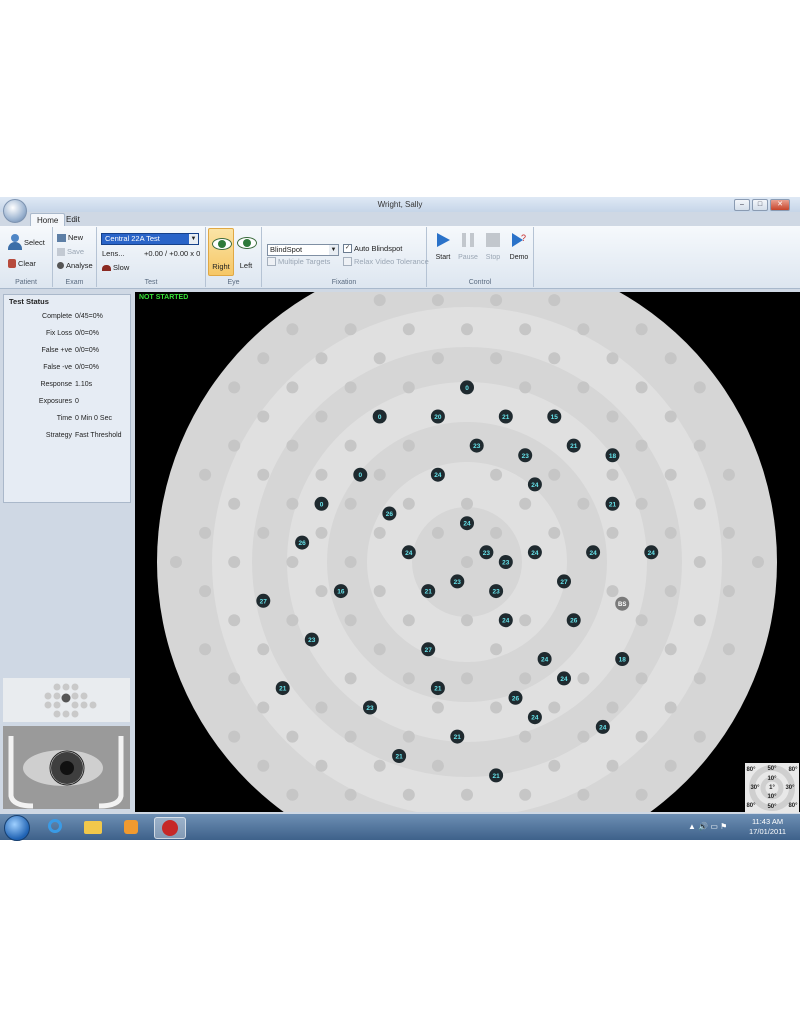  Describe the element at coordinates (17, 828) in the screenshot. I see `start-button` at that location.